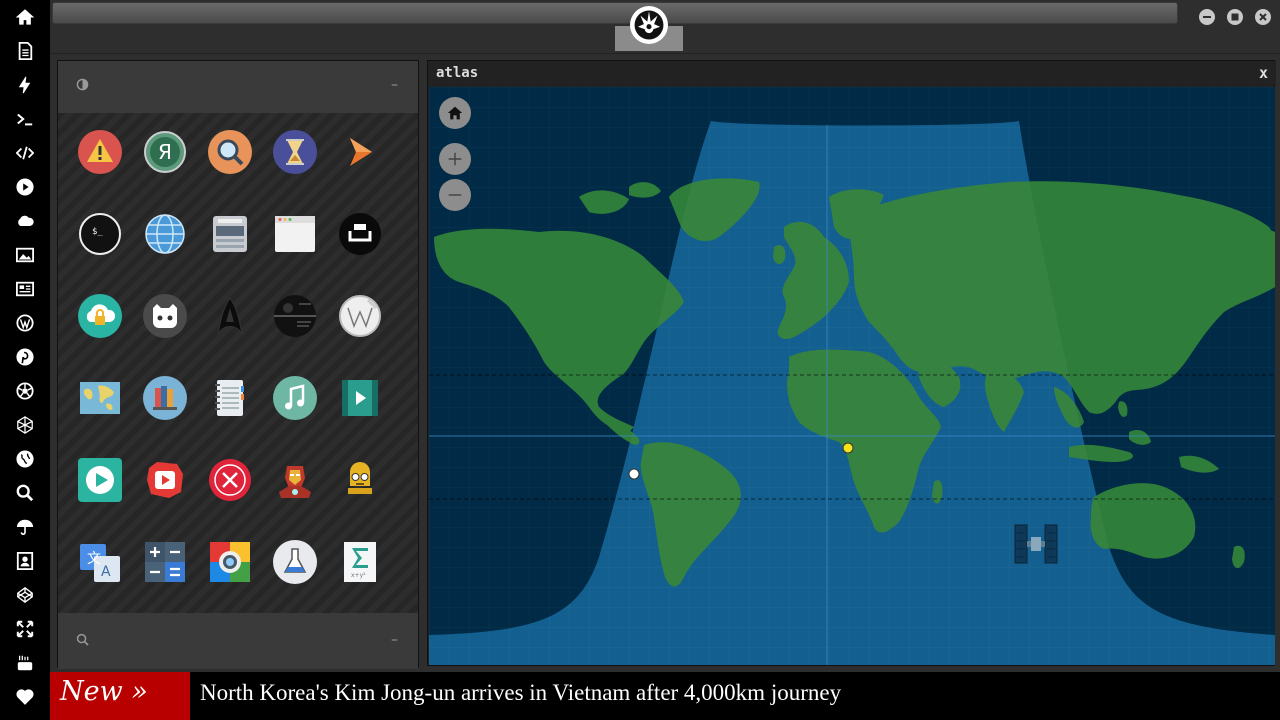  What do you see at coordinates (230, 398) in the screenshot?
I see `notebook-icon` at bounding box center [230, 398].